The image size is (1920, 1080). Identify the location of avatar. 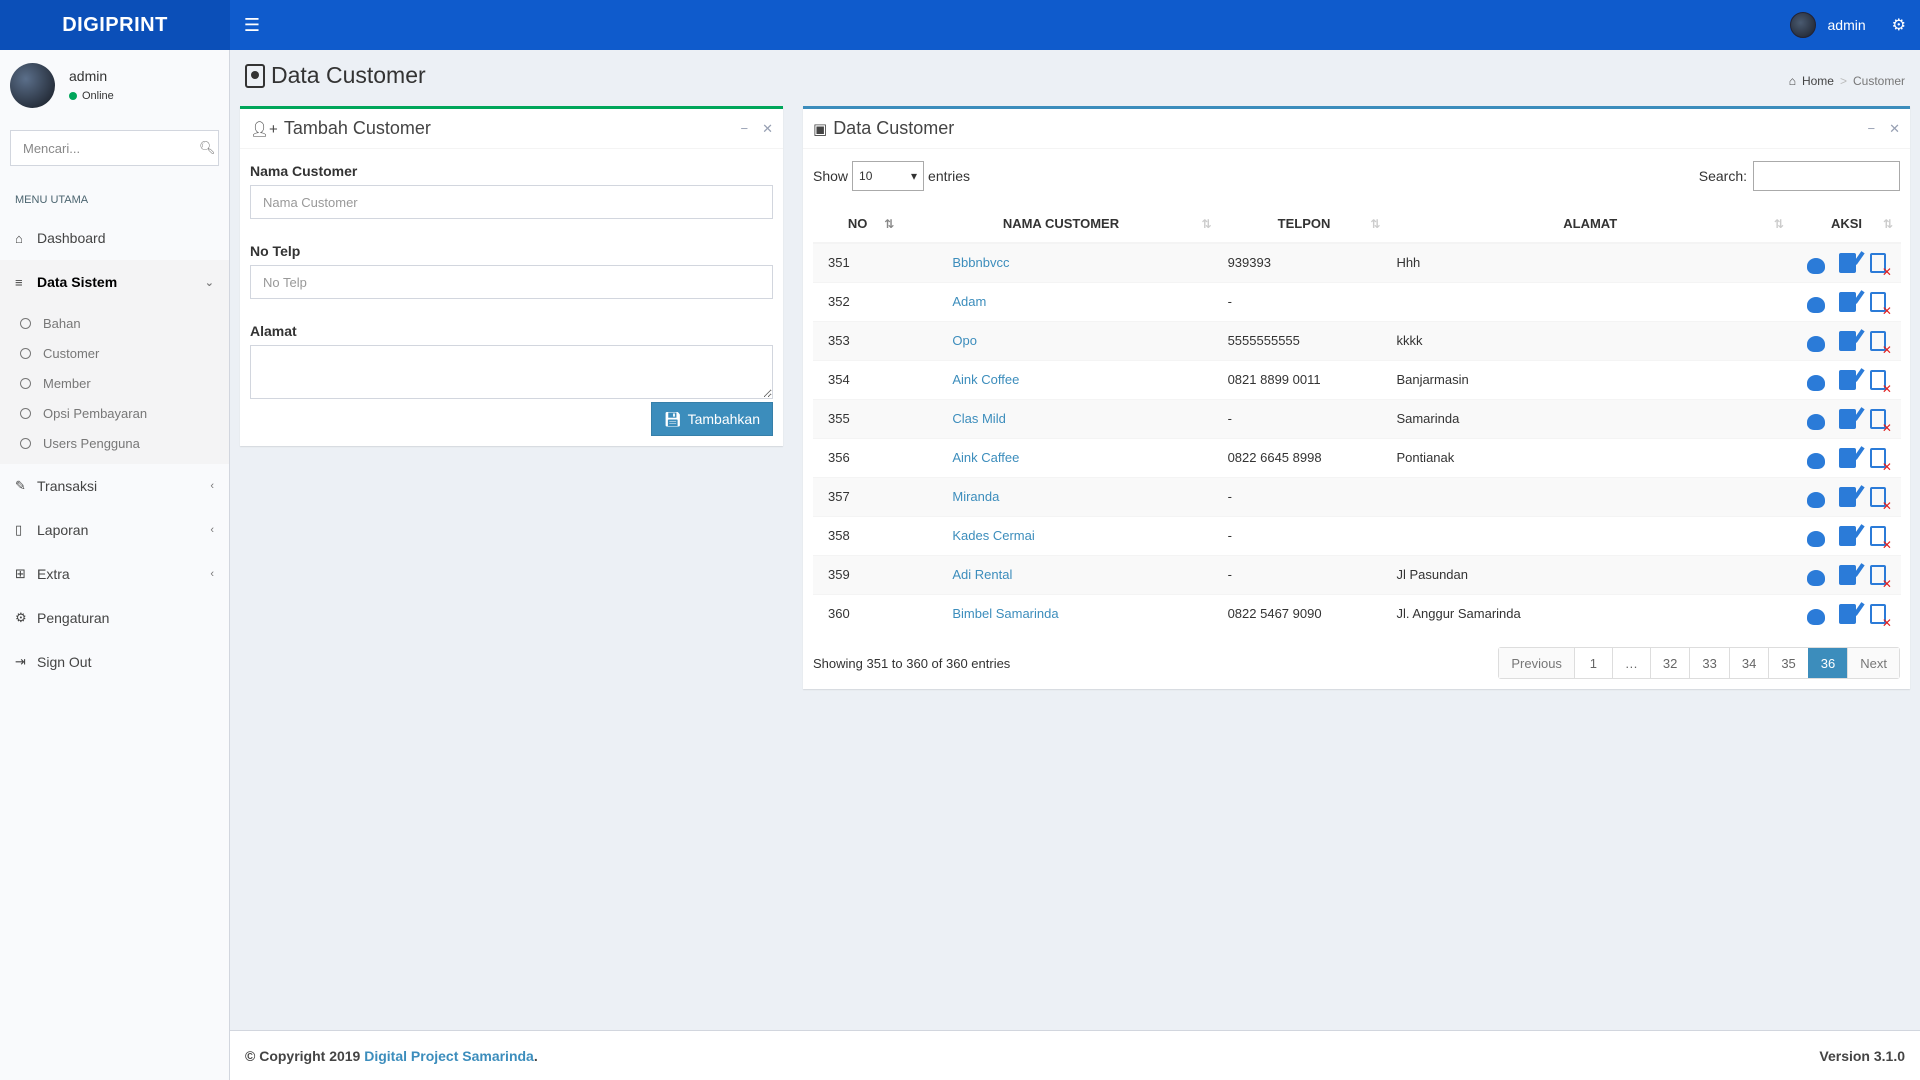
(32, 85).